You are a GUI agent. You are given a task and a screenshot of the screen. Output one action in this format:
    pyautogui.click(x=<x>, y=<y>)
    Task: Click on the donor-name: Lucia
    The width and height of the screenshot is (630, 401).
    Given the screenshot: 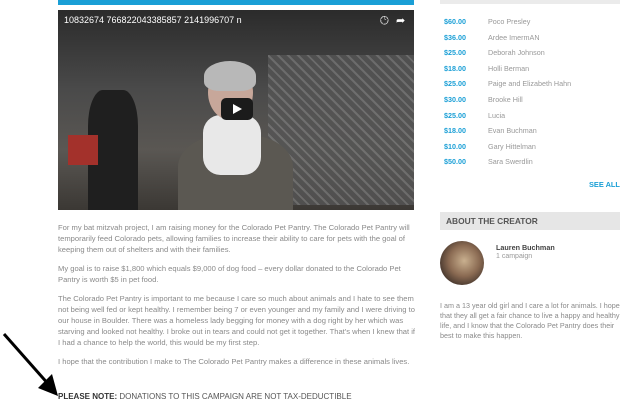 What is the action you would take?
    pyautogui.click(x=497, y=115)
    